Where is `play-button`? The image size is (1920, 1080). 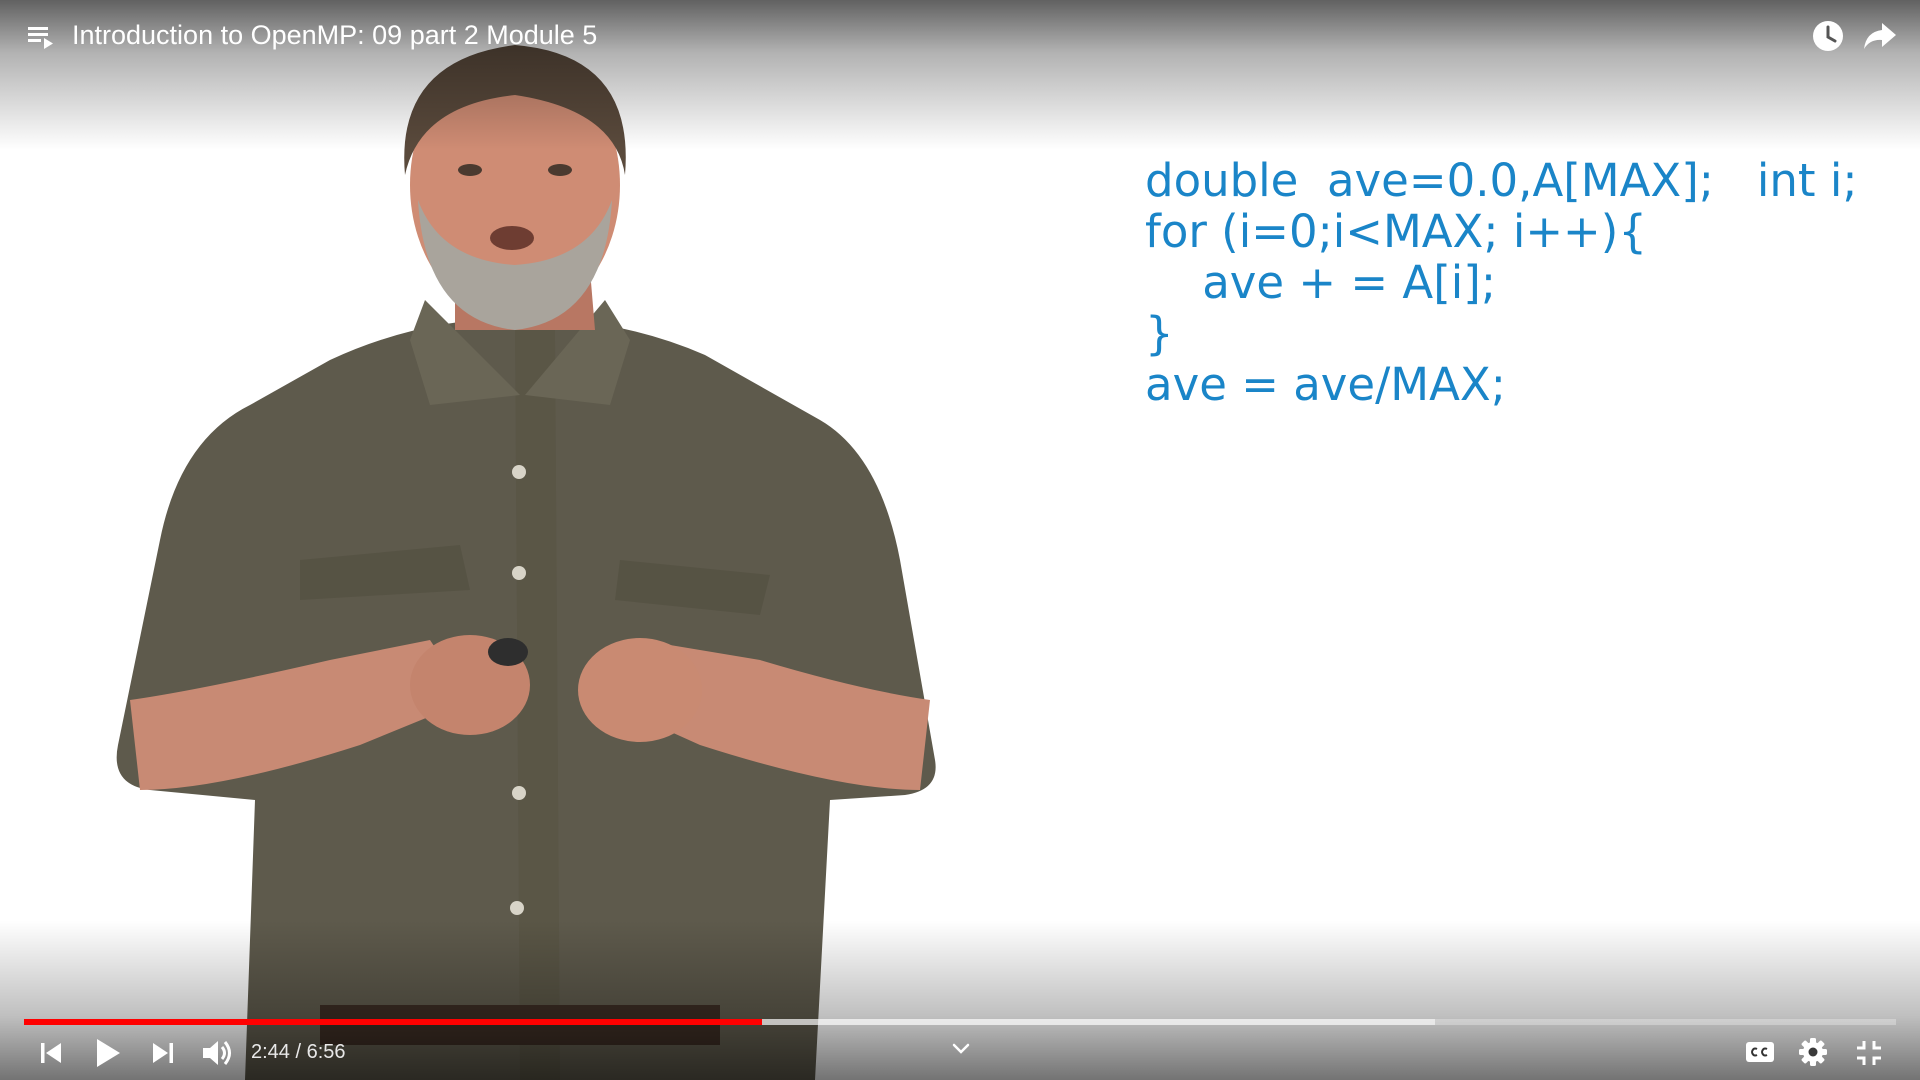
play-button is located at coordinates (108, 1053).